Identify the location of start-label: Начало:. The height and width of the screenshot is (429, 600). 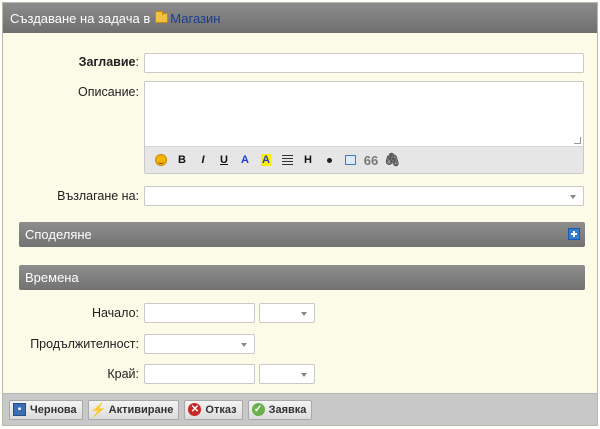
(115, 313).